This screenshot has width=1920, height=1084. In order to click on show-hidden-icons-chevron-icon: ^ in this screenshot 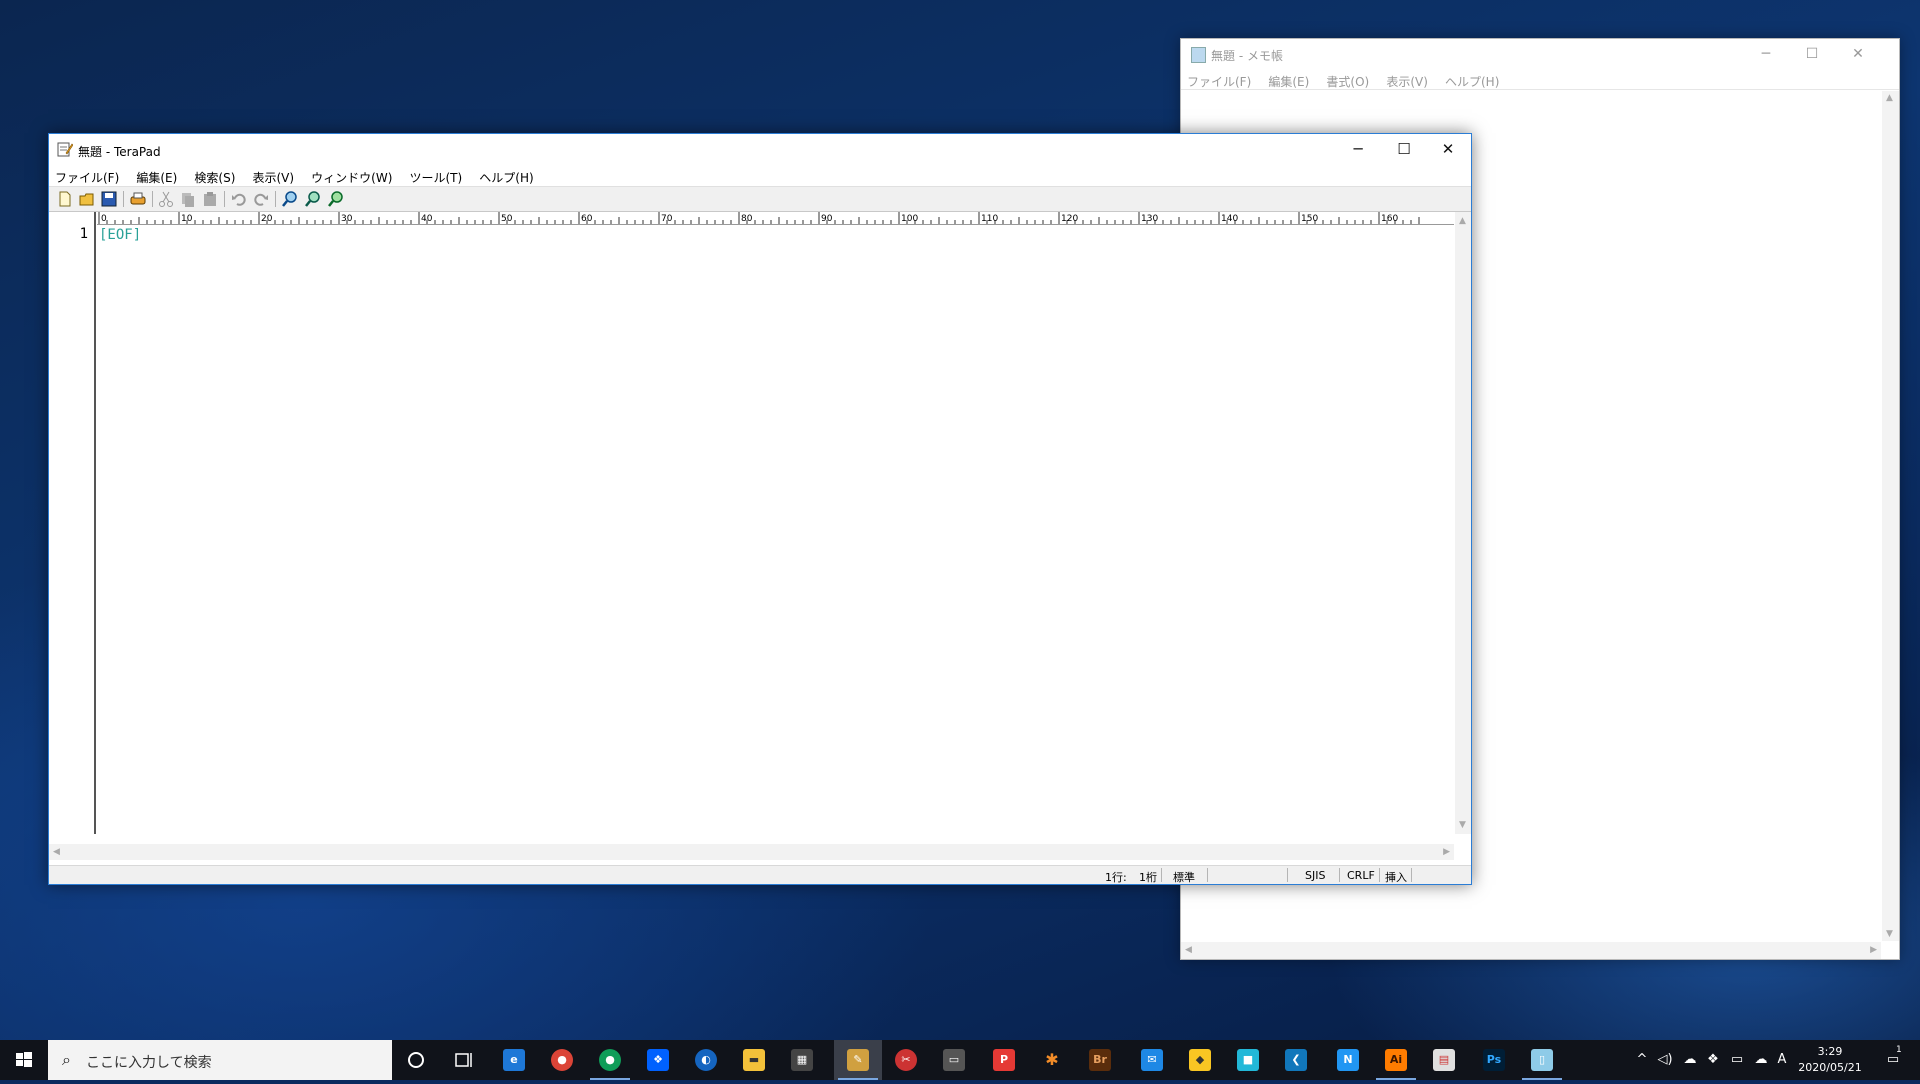, I will do `click(1642, 1060)`.